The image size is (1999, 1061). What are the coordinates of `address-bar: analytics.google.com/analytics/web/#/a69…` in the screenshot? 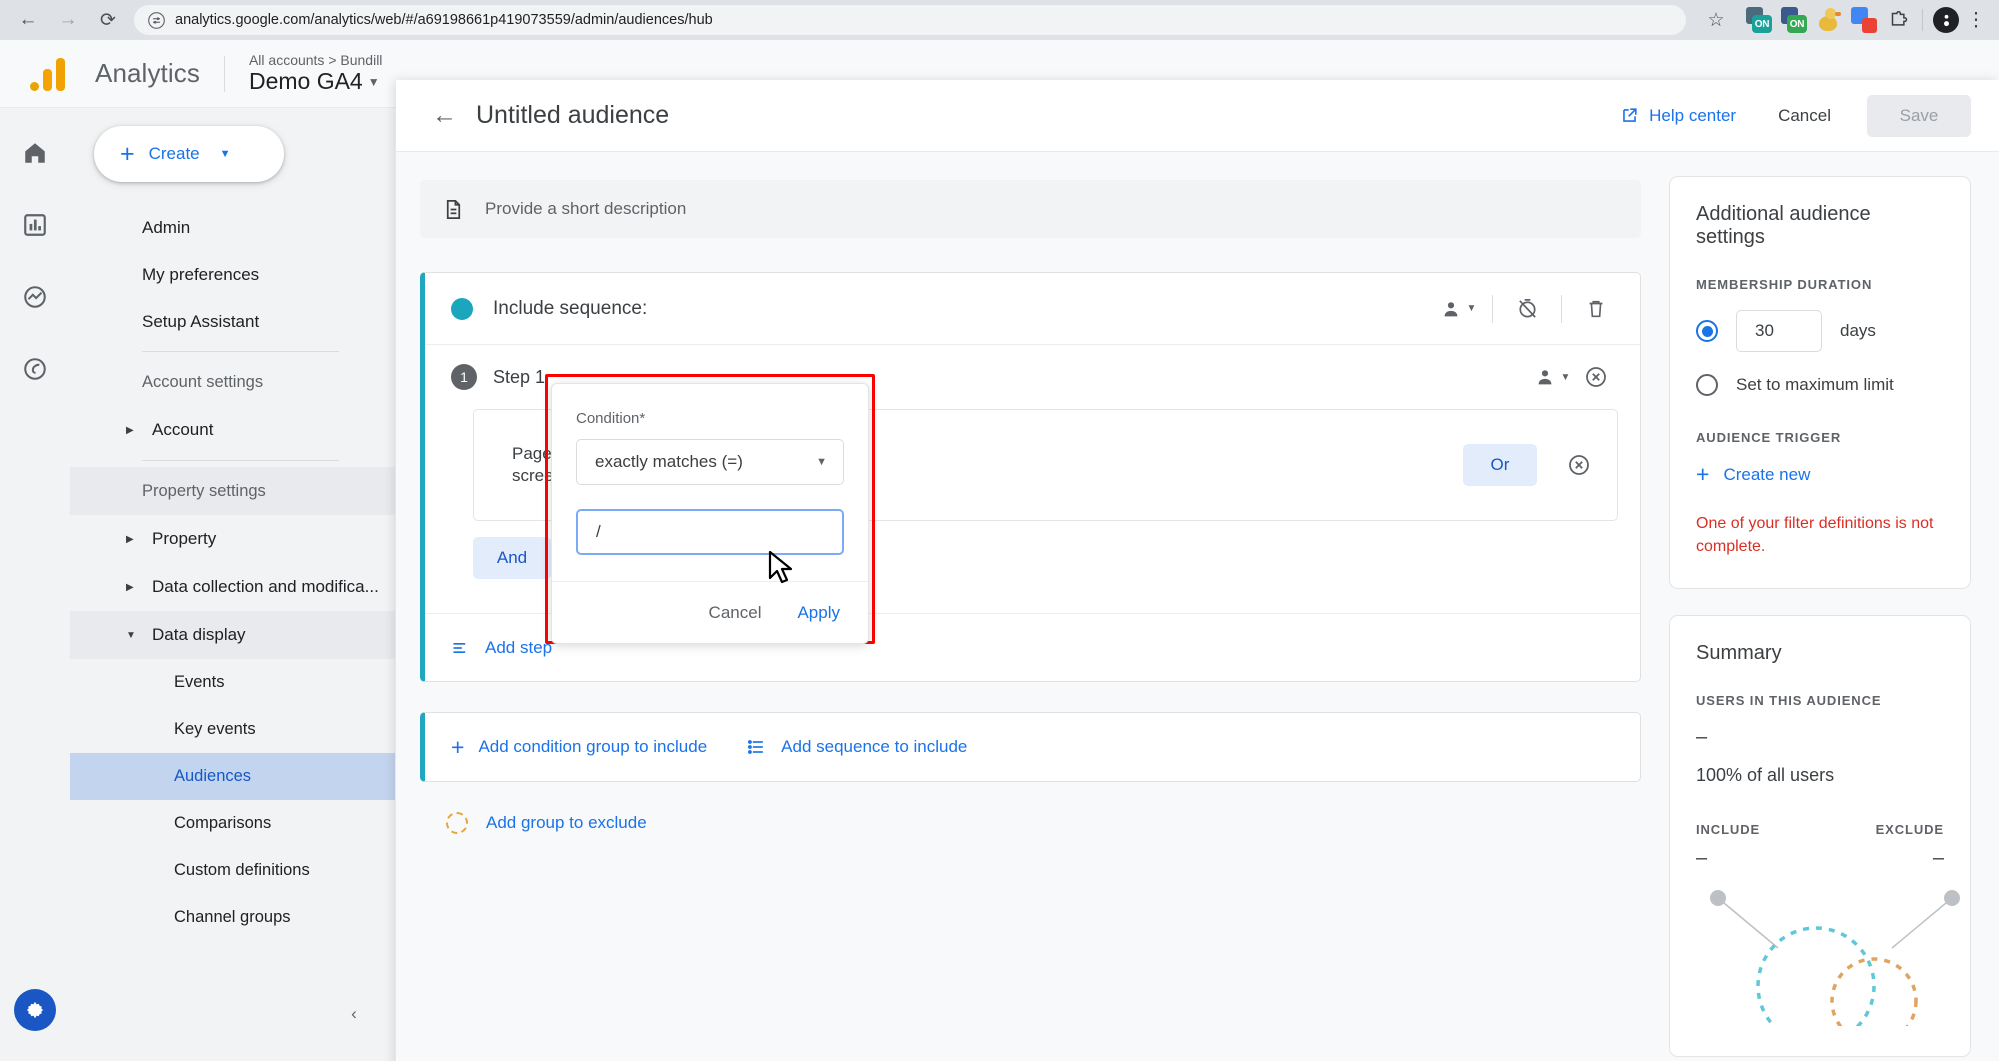 It's located at (910, 20).